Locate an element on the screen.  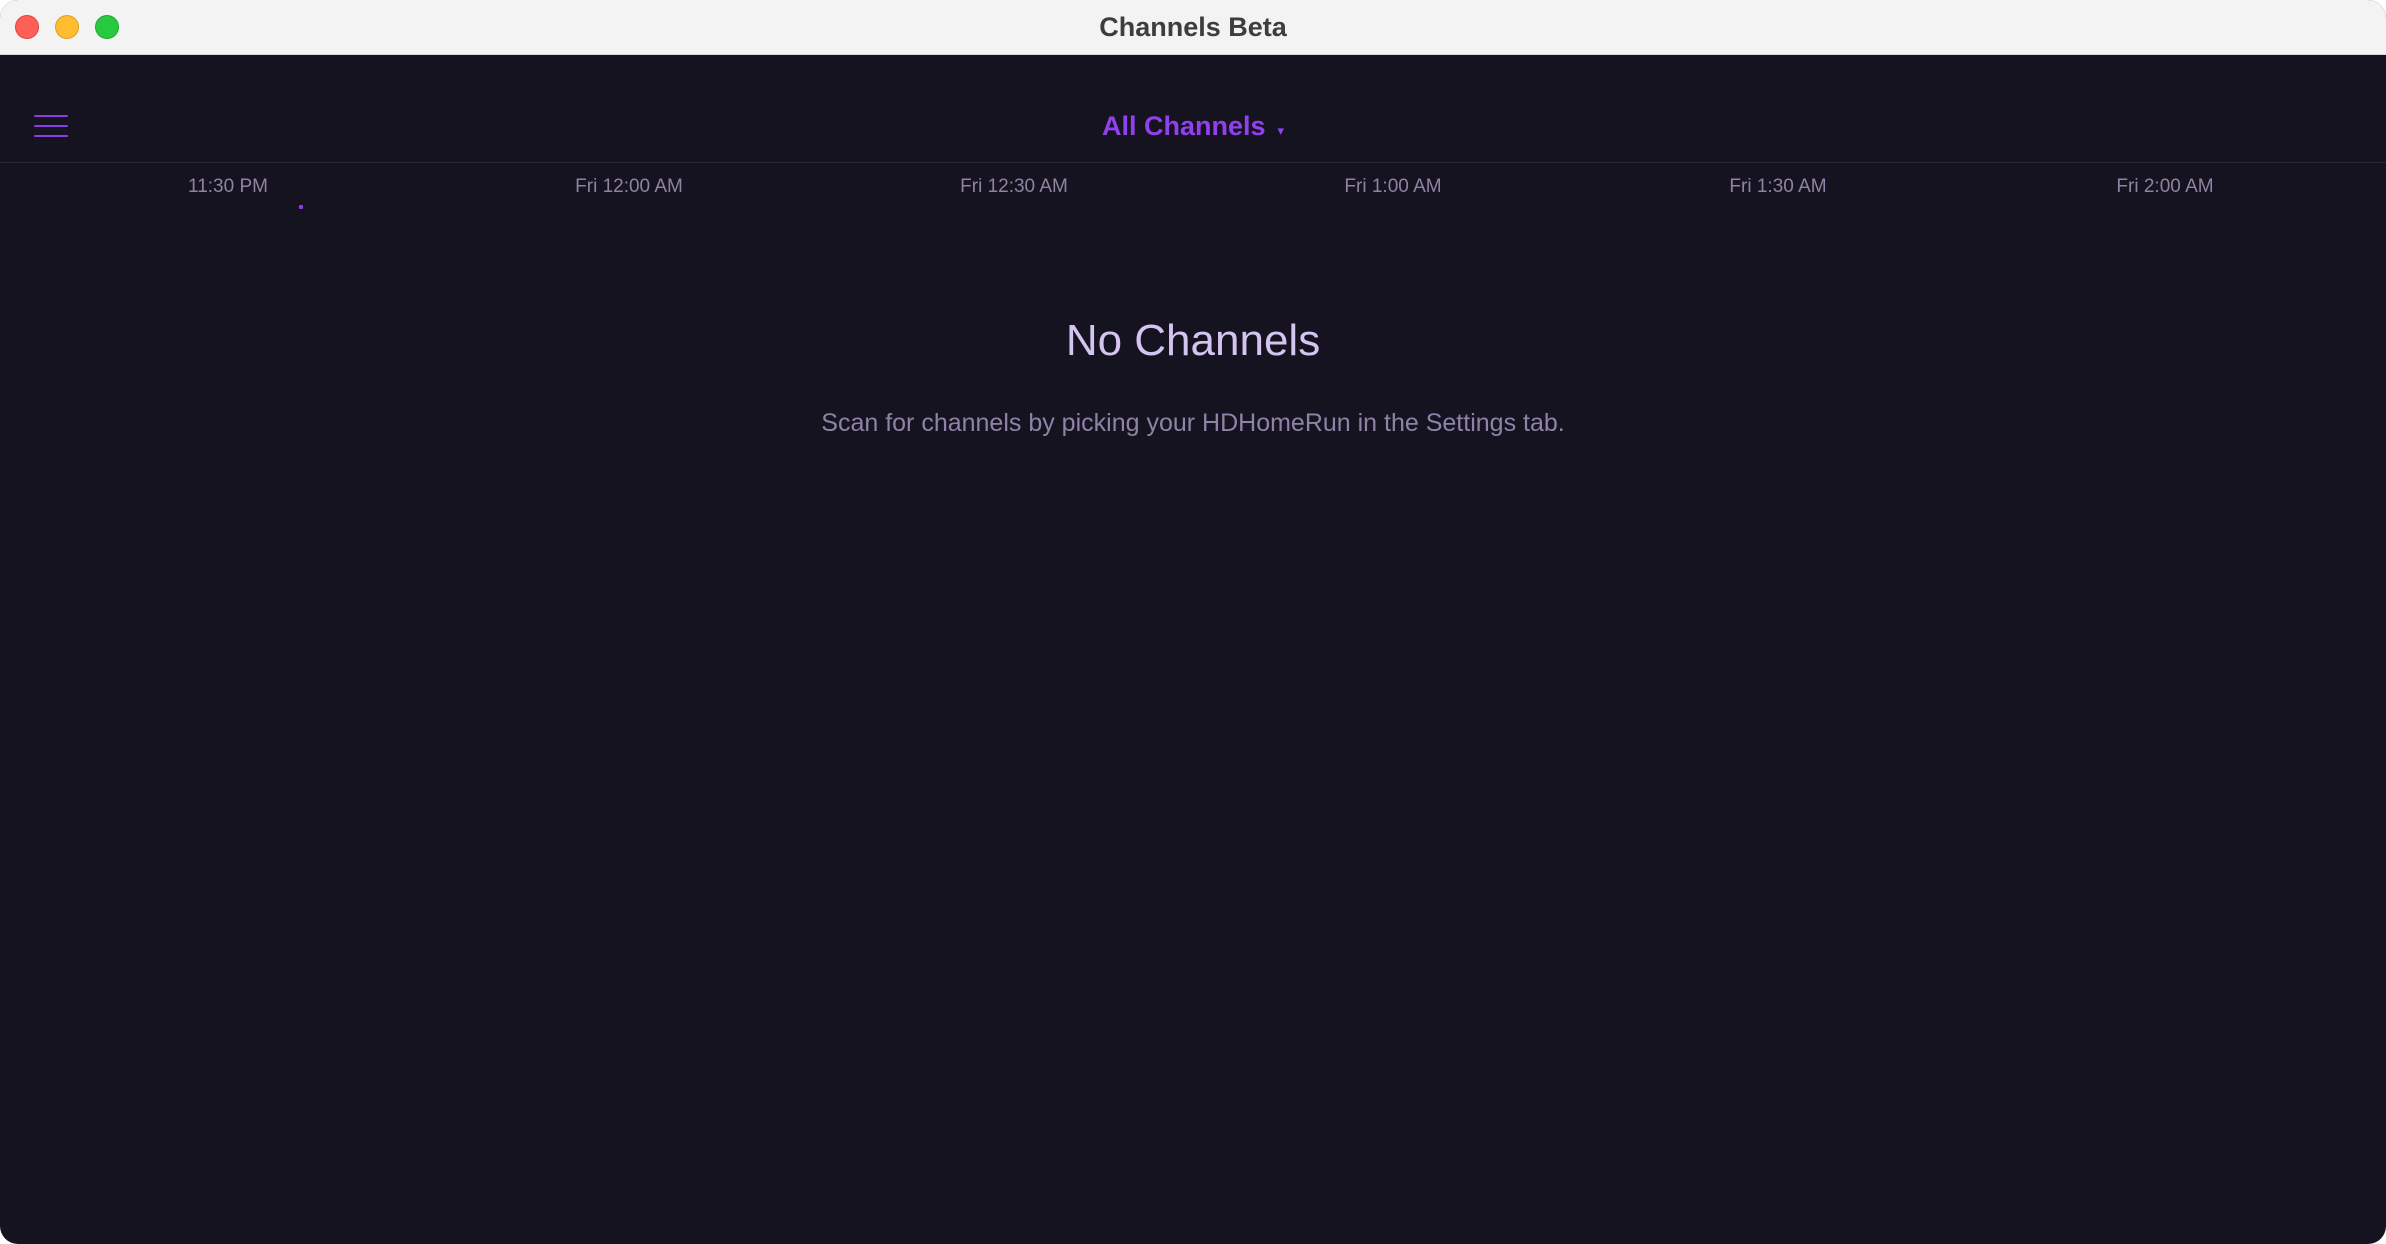
window-title: Channels Beta is located at coordinates (1193, 27).